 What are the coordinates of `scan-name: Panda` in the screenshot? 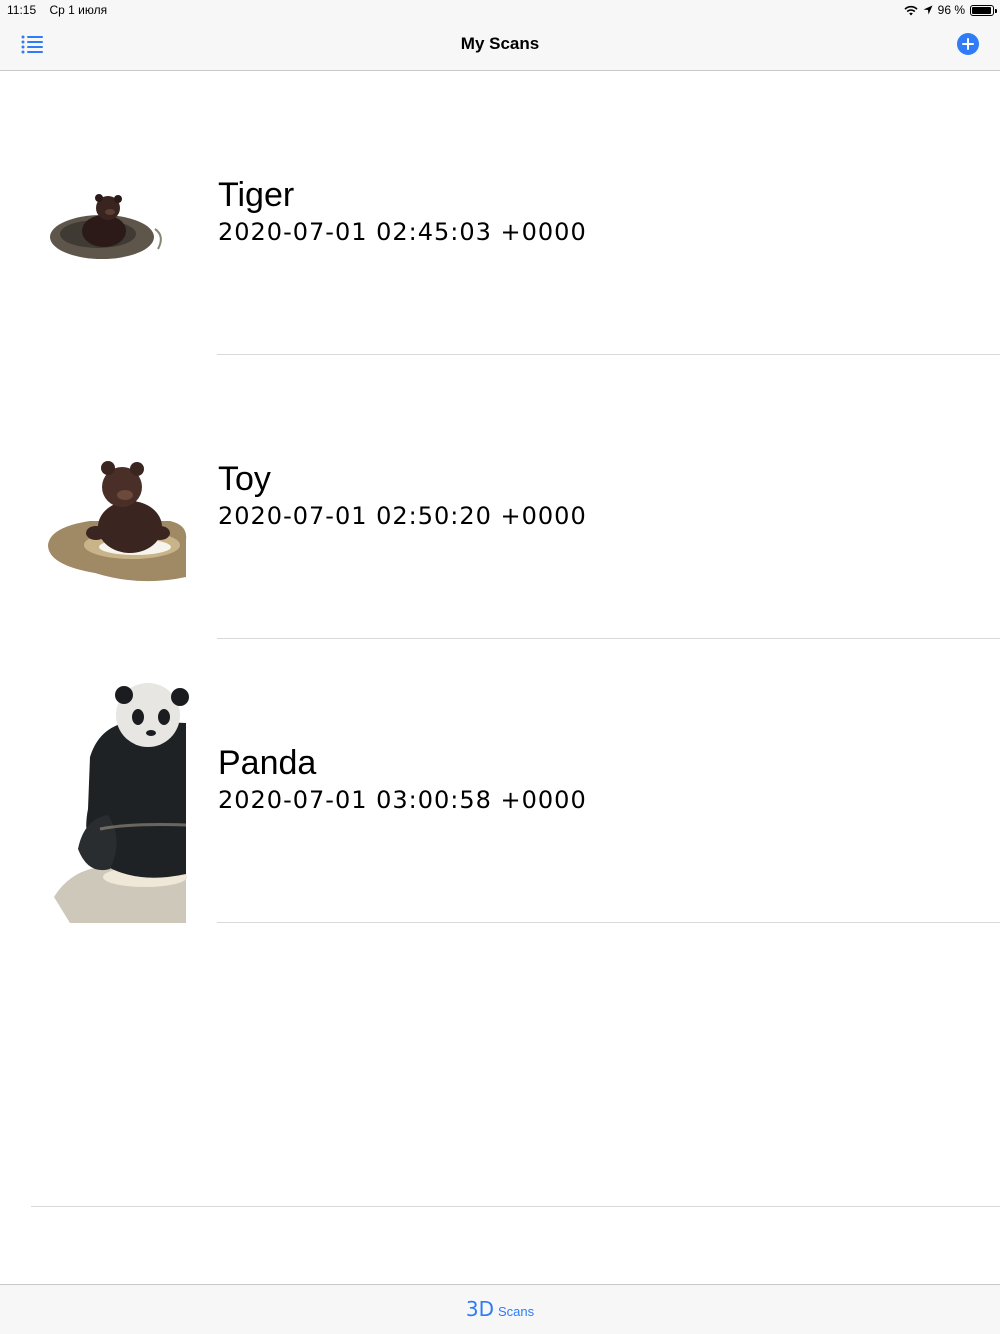 It's located at (267, 763).